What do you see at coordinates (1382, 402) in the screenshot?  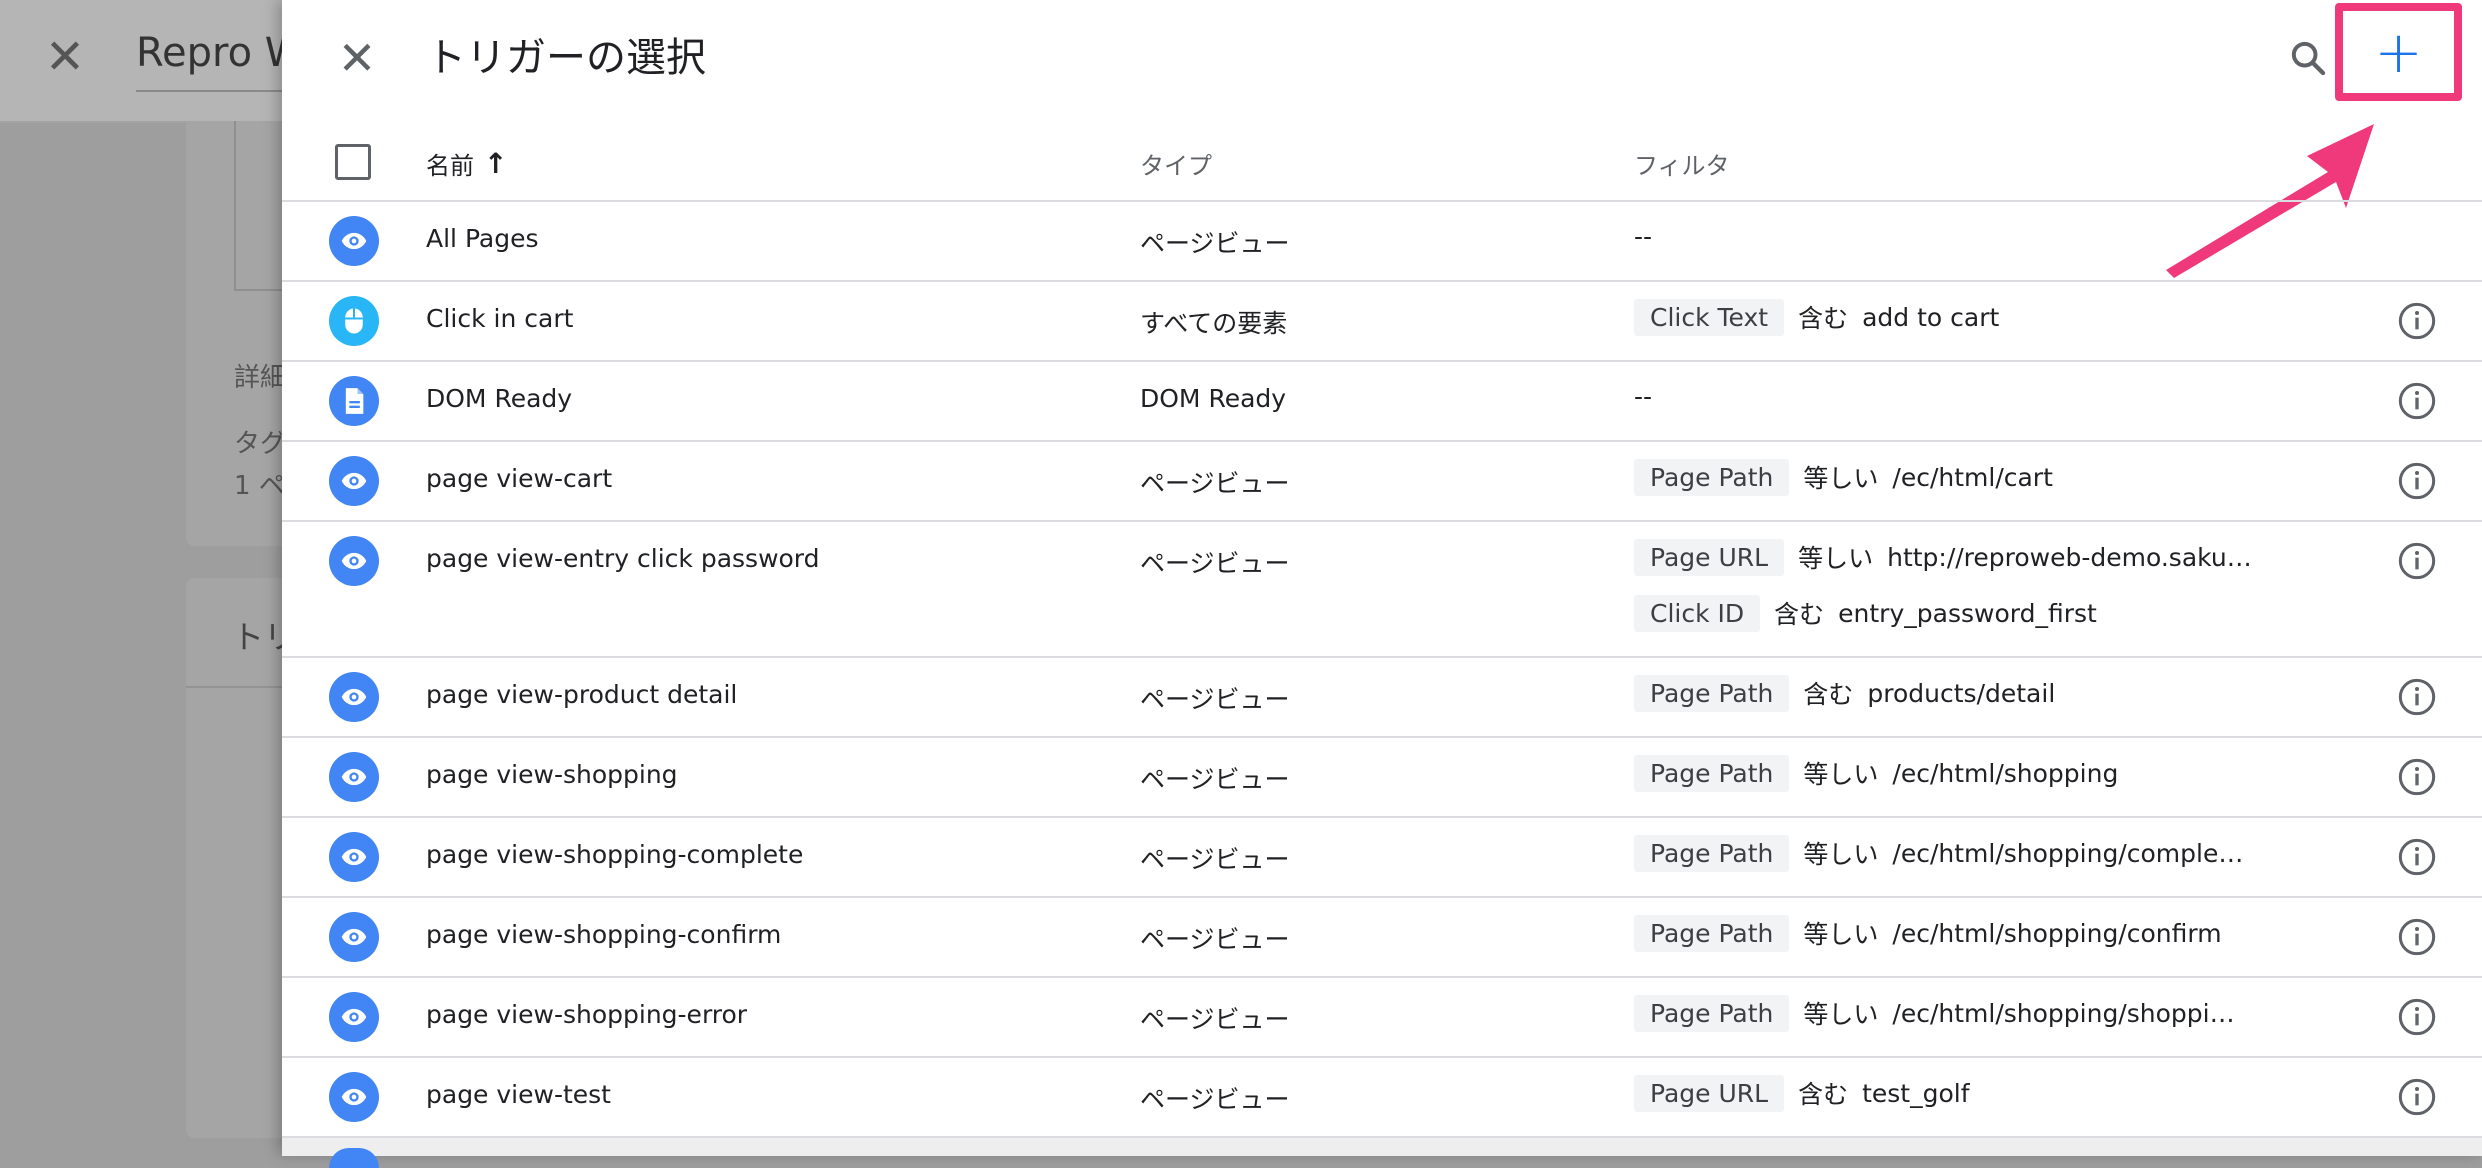 I see `trigger-row: DOM Ready DOM Ready --` at bounding box center [1382, 402].